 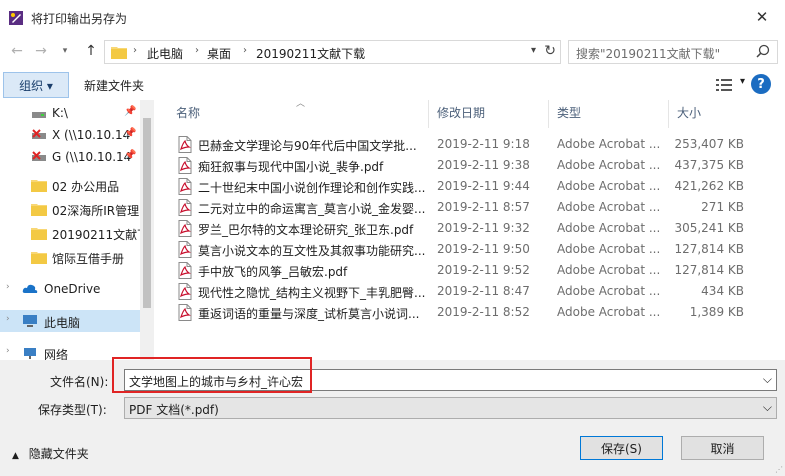 What do you see at coordinates (16, 18) in the screenshot?
I see `printer-app-icon` at bounding box center [16, 18].